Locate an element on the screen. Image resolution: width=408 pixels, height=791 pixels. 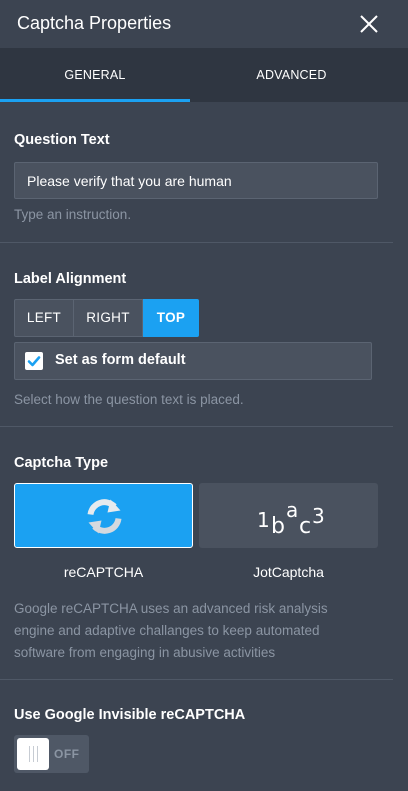
label-alignment-group: LEFT RIGHT TOP is located at coordinates (106, 318).